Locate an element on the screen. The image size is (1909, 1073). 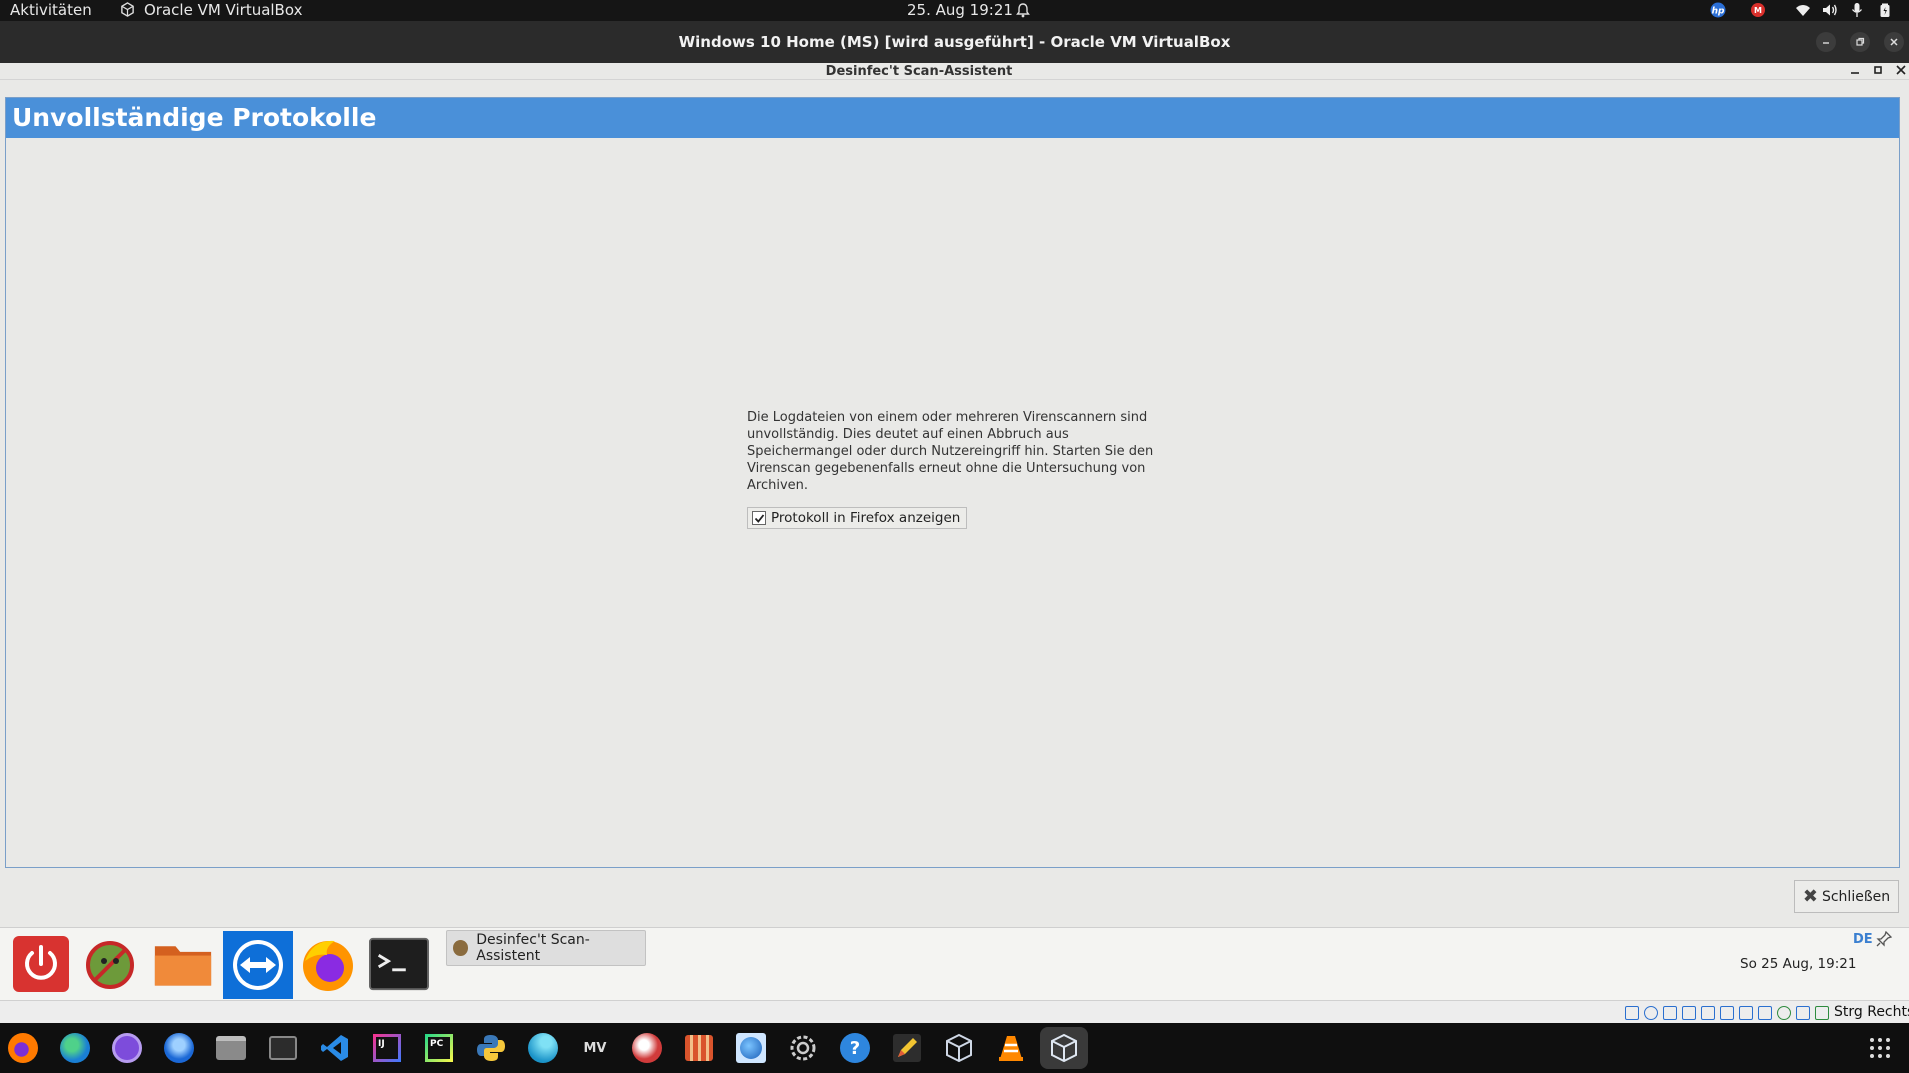
taskbar-item-scan-assistant: Desinfec't Scan-Assistent is located at coordinates (546, 948).